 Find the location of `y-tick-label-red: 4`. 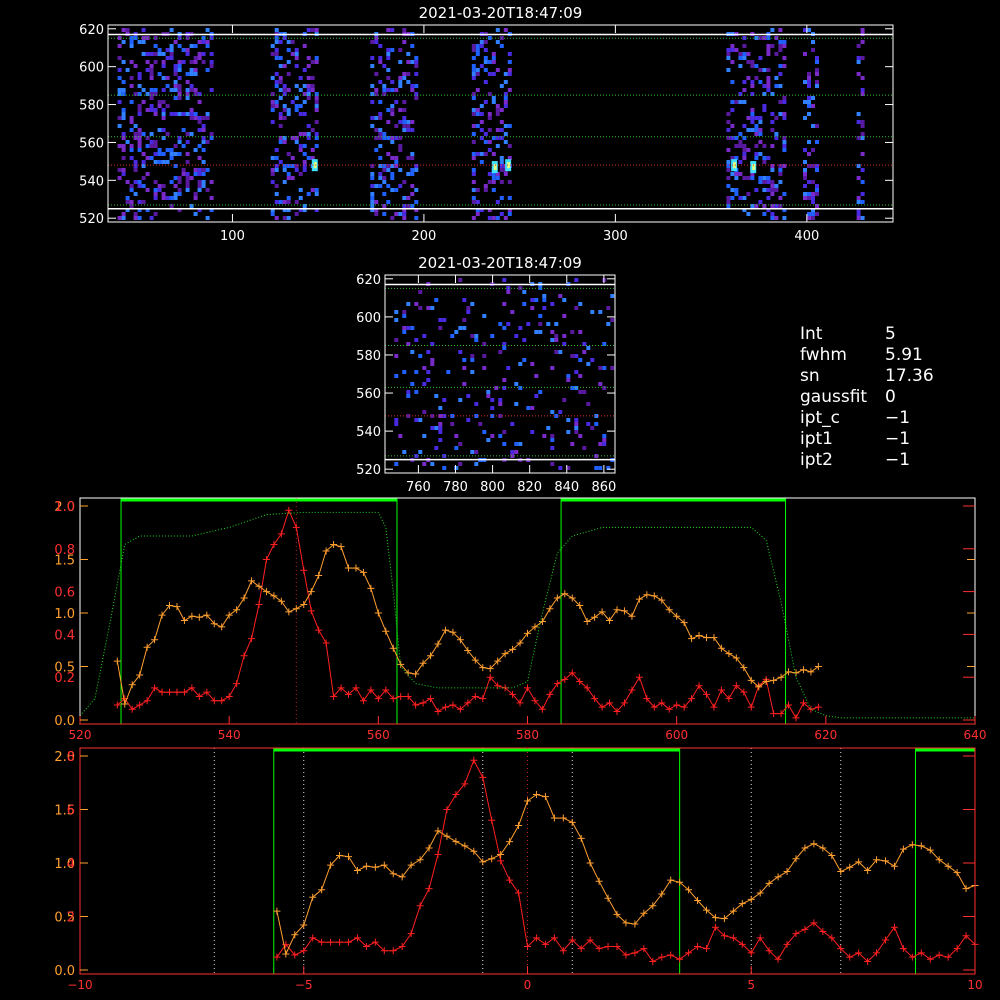

y-tick-label-red: 4 is located at coordinates (71, 864).